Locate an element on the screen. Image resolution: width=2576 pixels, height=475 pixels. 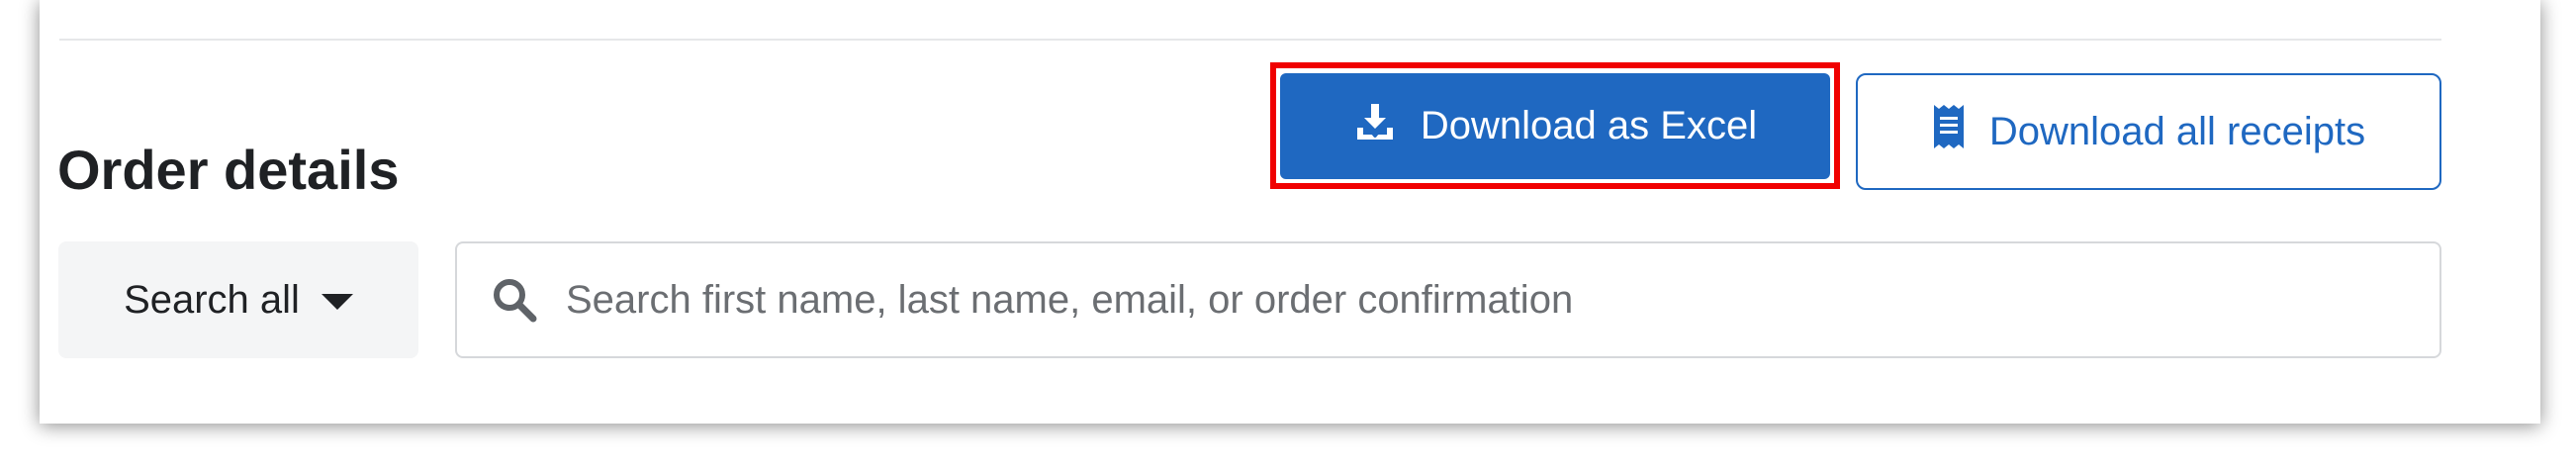
search-icon is located at coordinates (514, 300).